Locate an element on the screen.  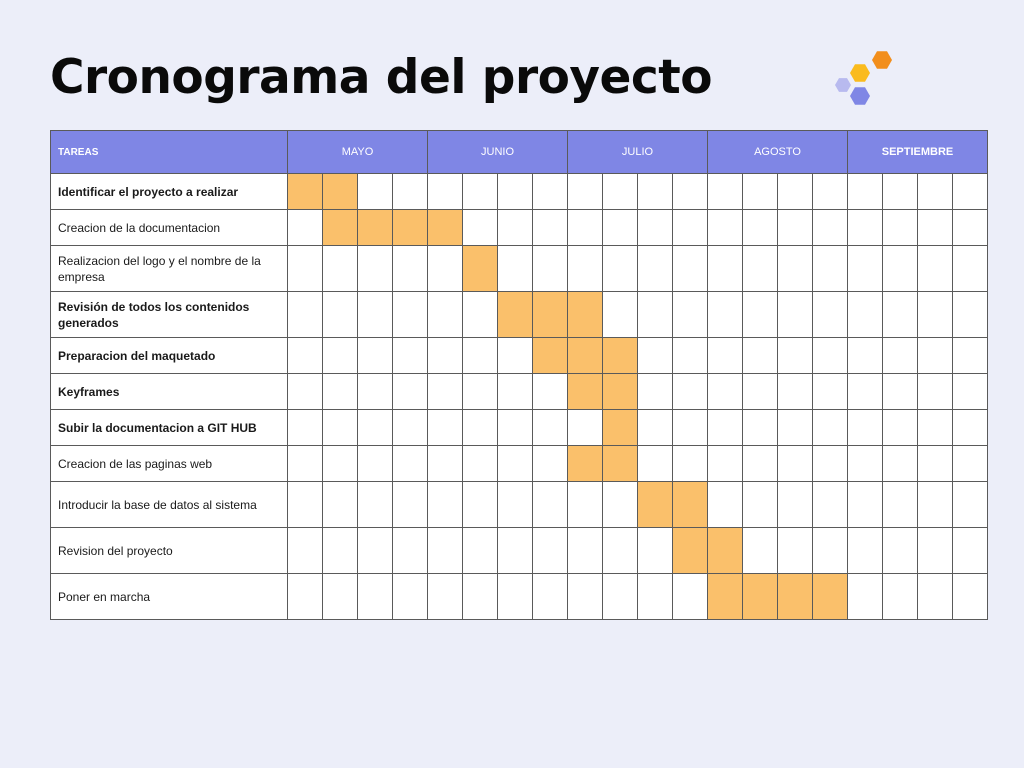
tasks-header: TAREAS is located at coordinates (169, 152).